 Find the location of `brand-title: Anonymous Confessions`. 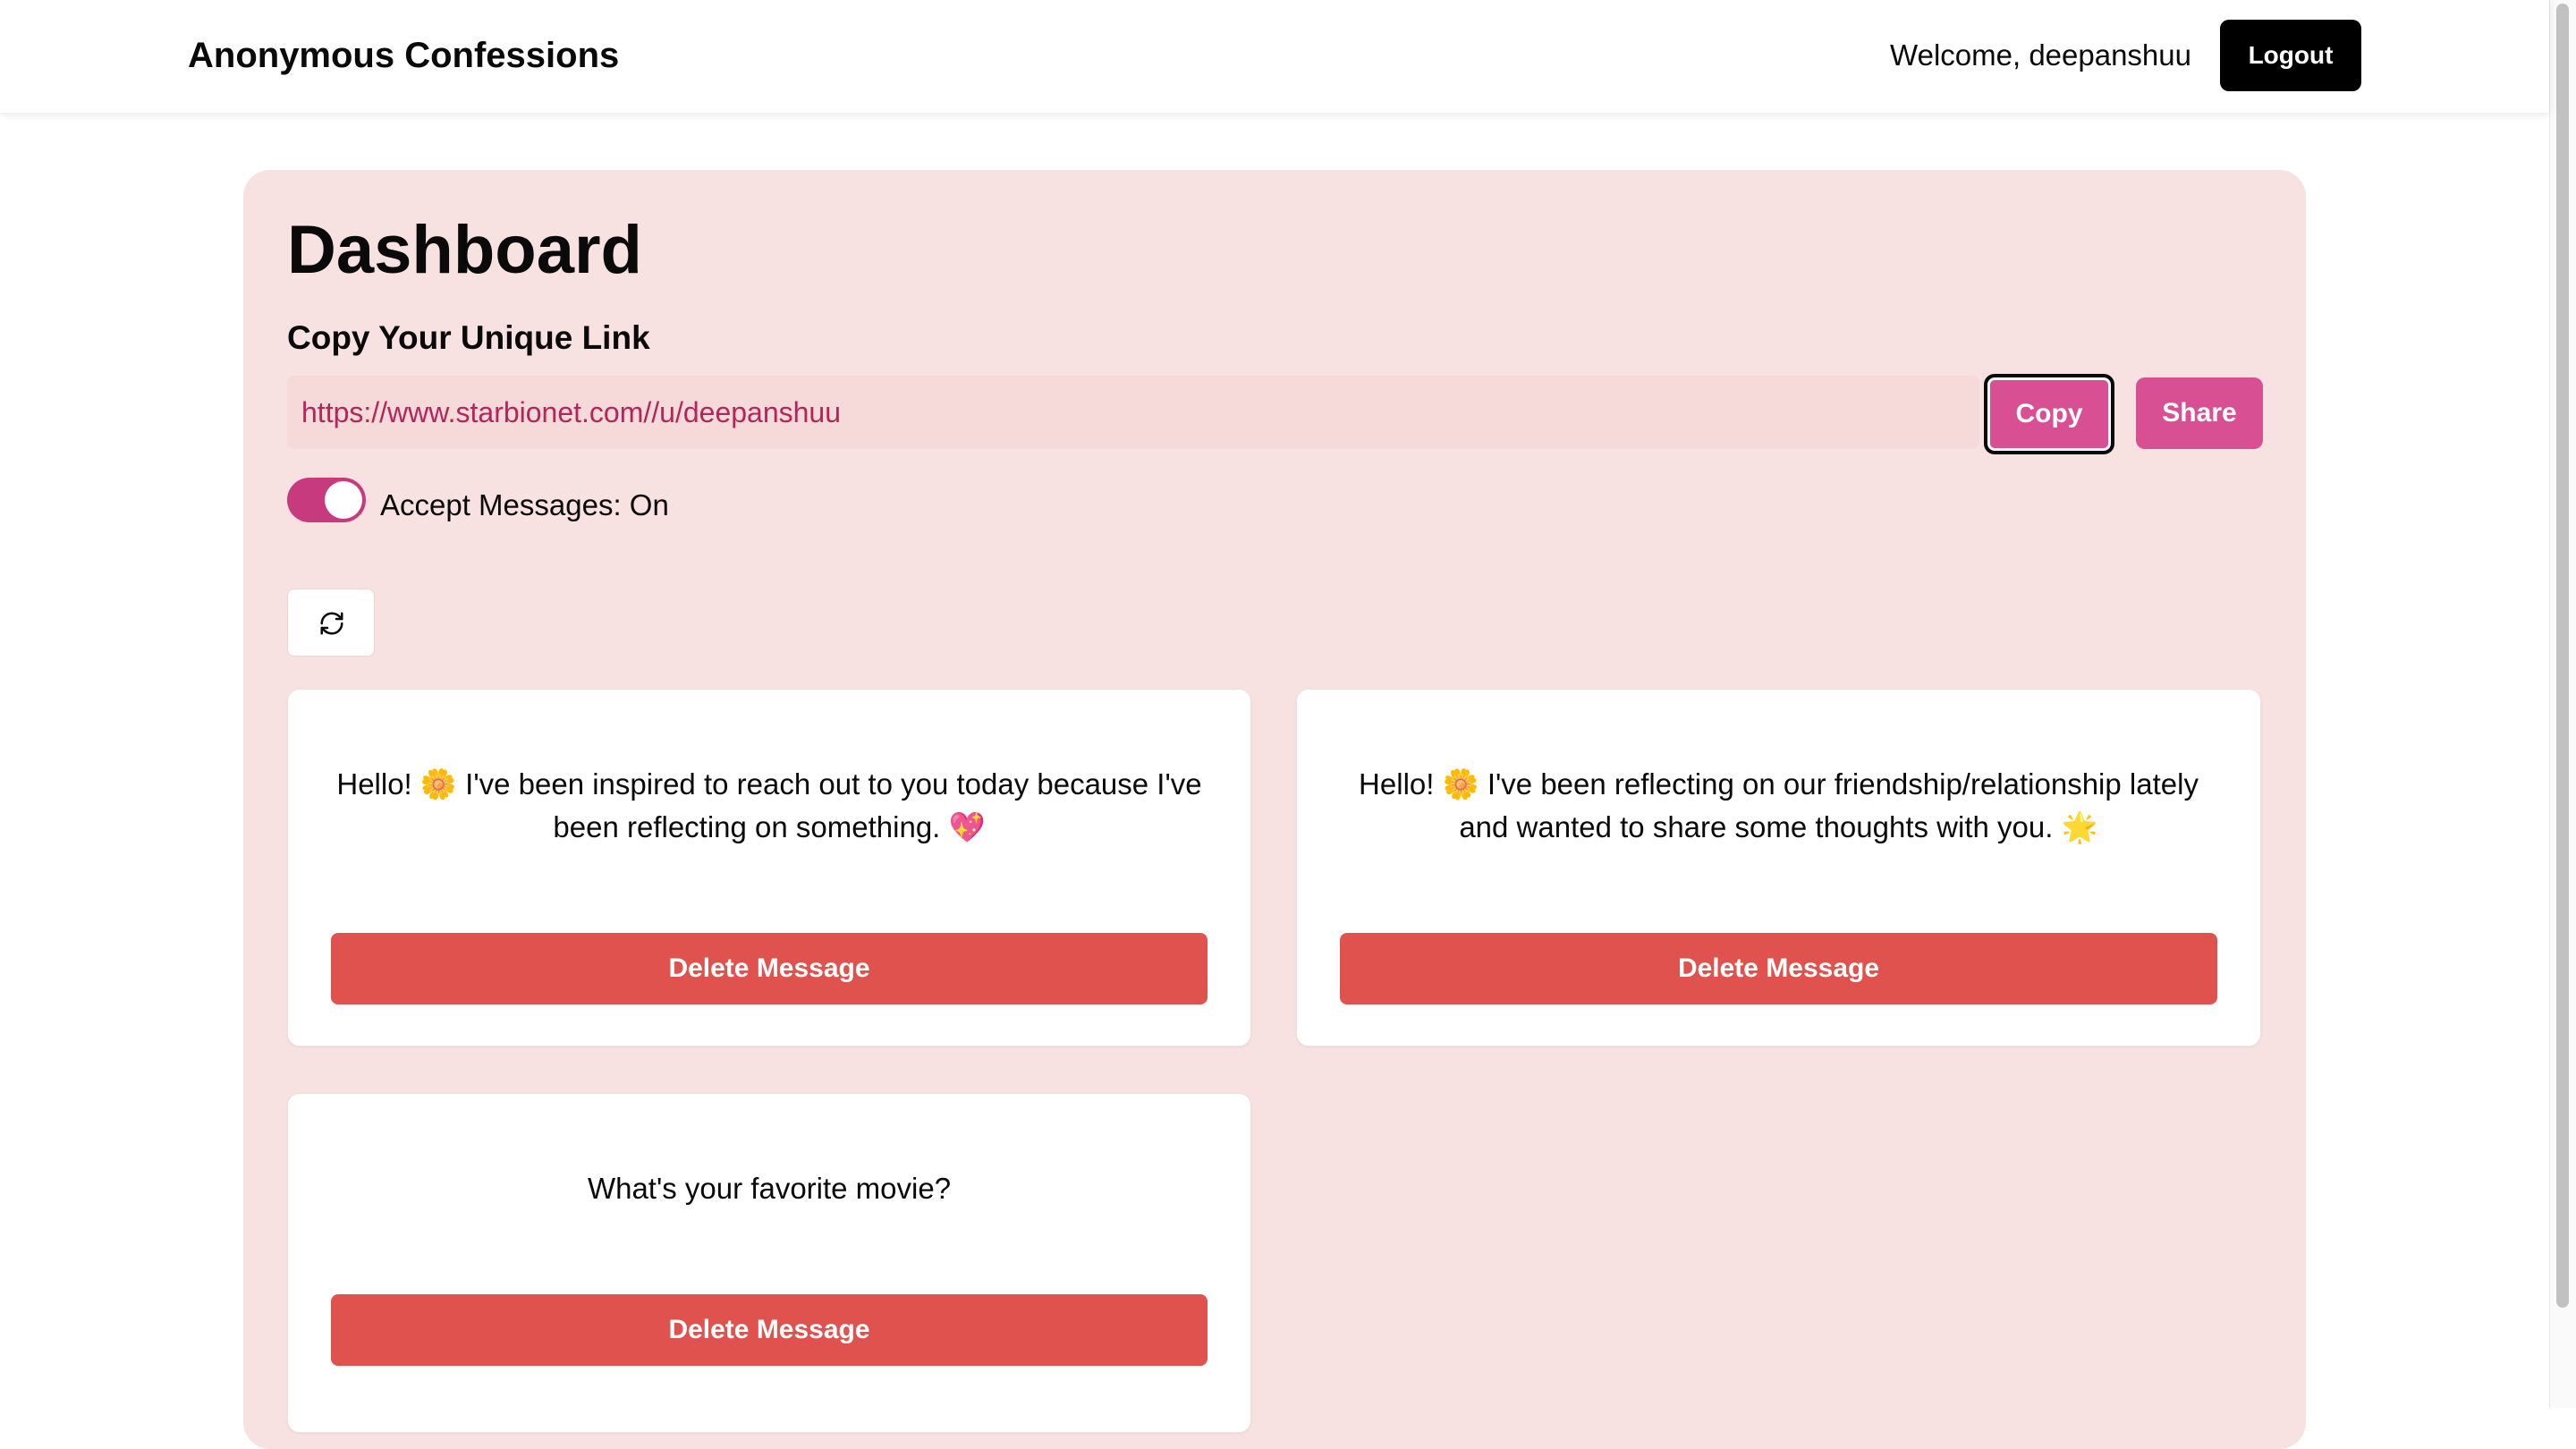

brand-title: Anonymous Confessions is located at coordinates (403, 55).